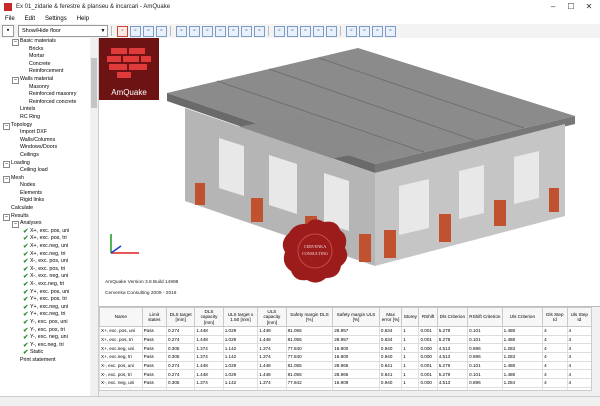 This screenshot has height=406, width=600. I want to click on tree-item: ✔ X+, exc. pos, uni, so click(45, 232).